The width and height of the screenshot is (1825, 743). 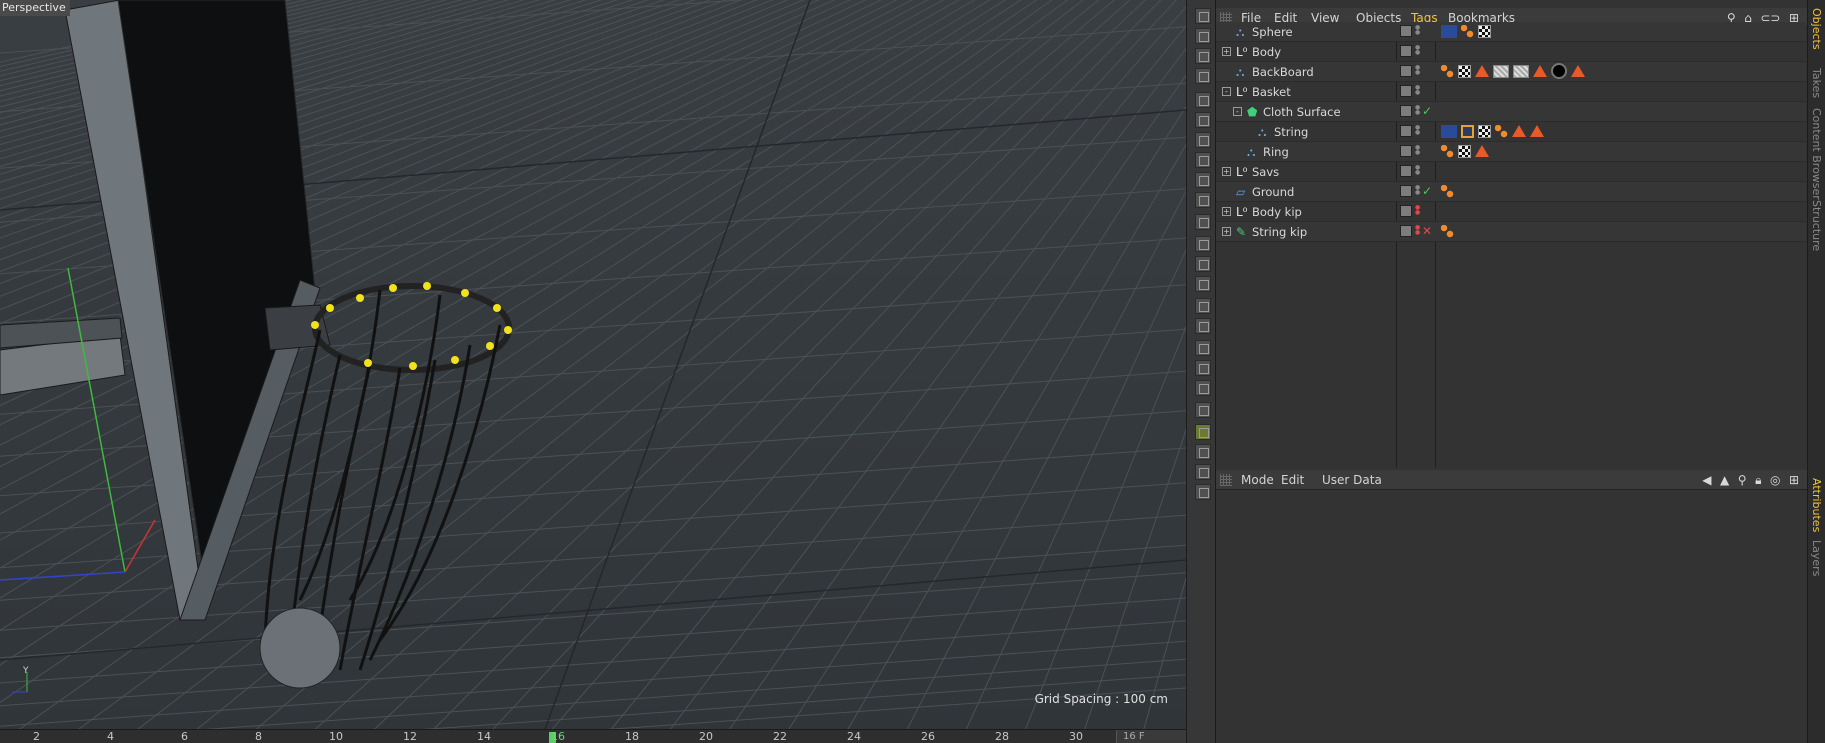 What do you see at coordinates (1352, 480) in the screenshot?
I see `menu-user-data: User Data` at bounding box center [1352, 480].